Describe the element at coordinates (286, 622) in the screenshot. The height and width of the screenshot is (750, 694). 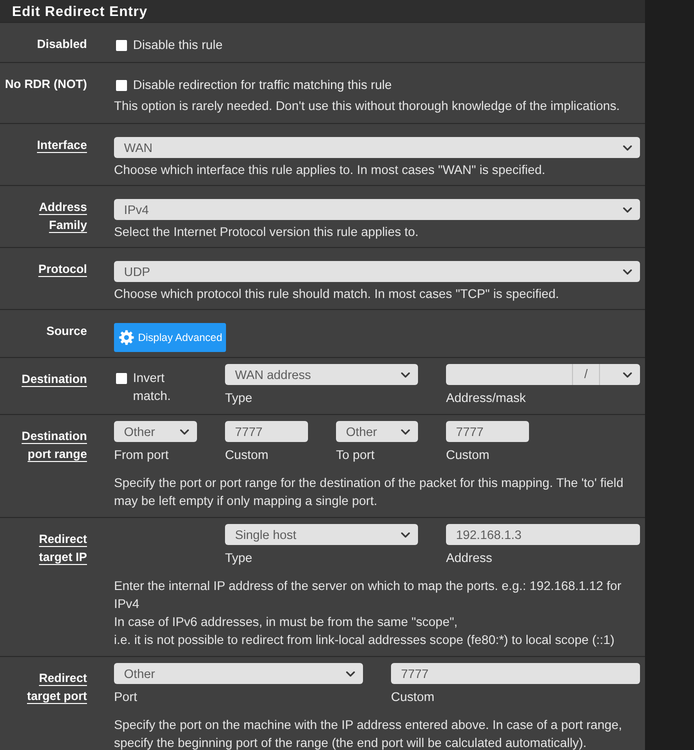
I see `help-text: In case of IPv6 addresses, in must be from the same "scope",` at that location.